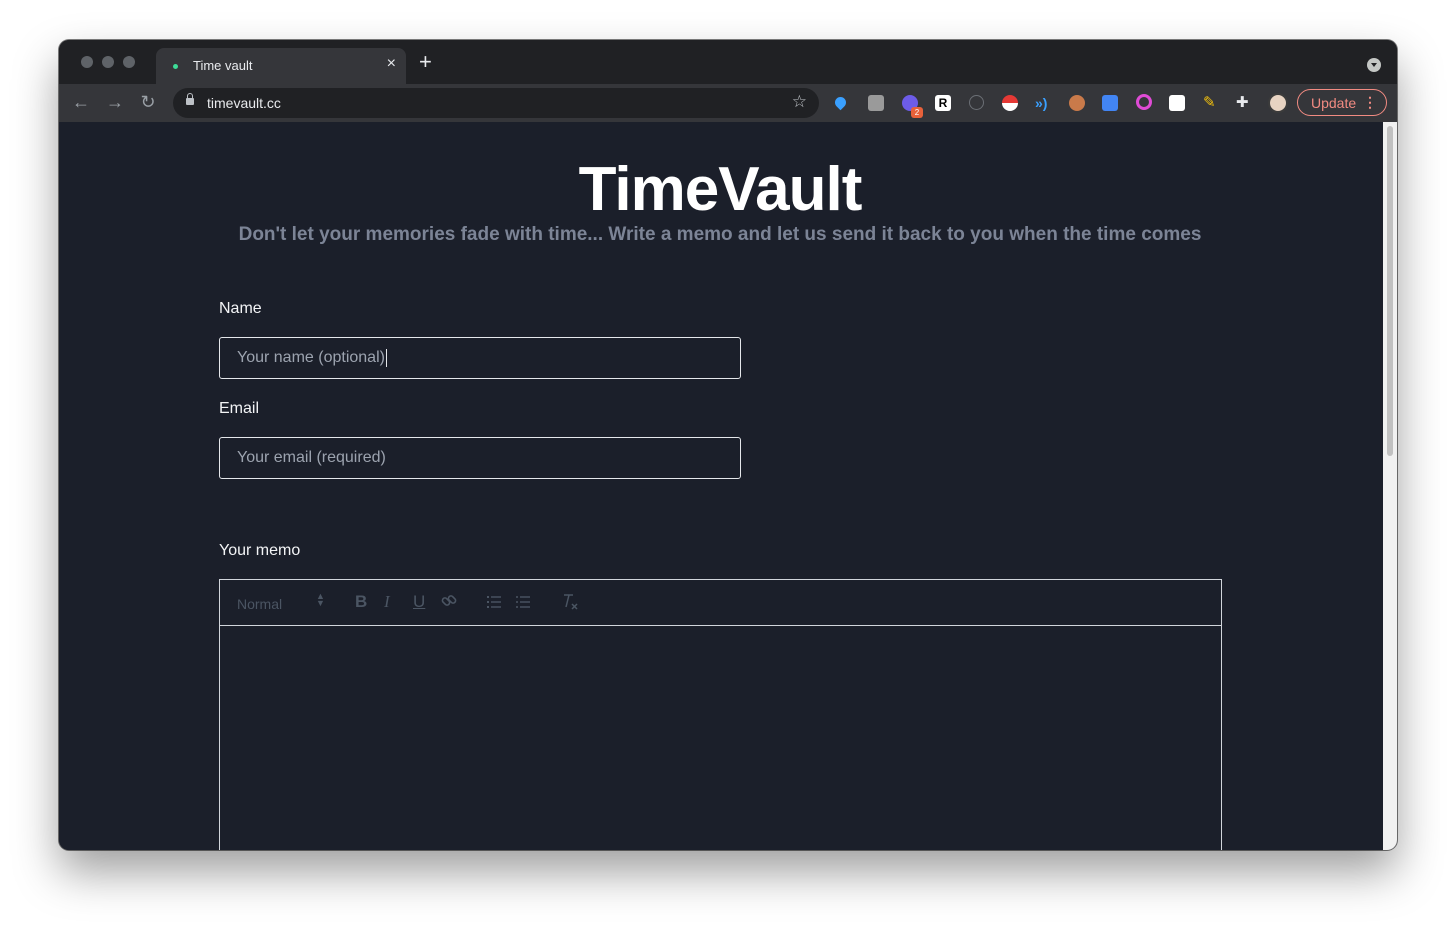 The height and width of the screenshot is (928, 1456). What do you see at coordinates (1177, 103) in the screenshot?
I see `pen-box-extension-icon` at bounding box center [1177, 103].